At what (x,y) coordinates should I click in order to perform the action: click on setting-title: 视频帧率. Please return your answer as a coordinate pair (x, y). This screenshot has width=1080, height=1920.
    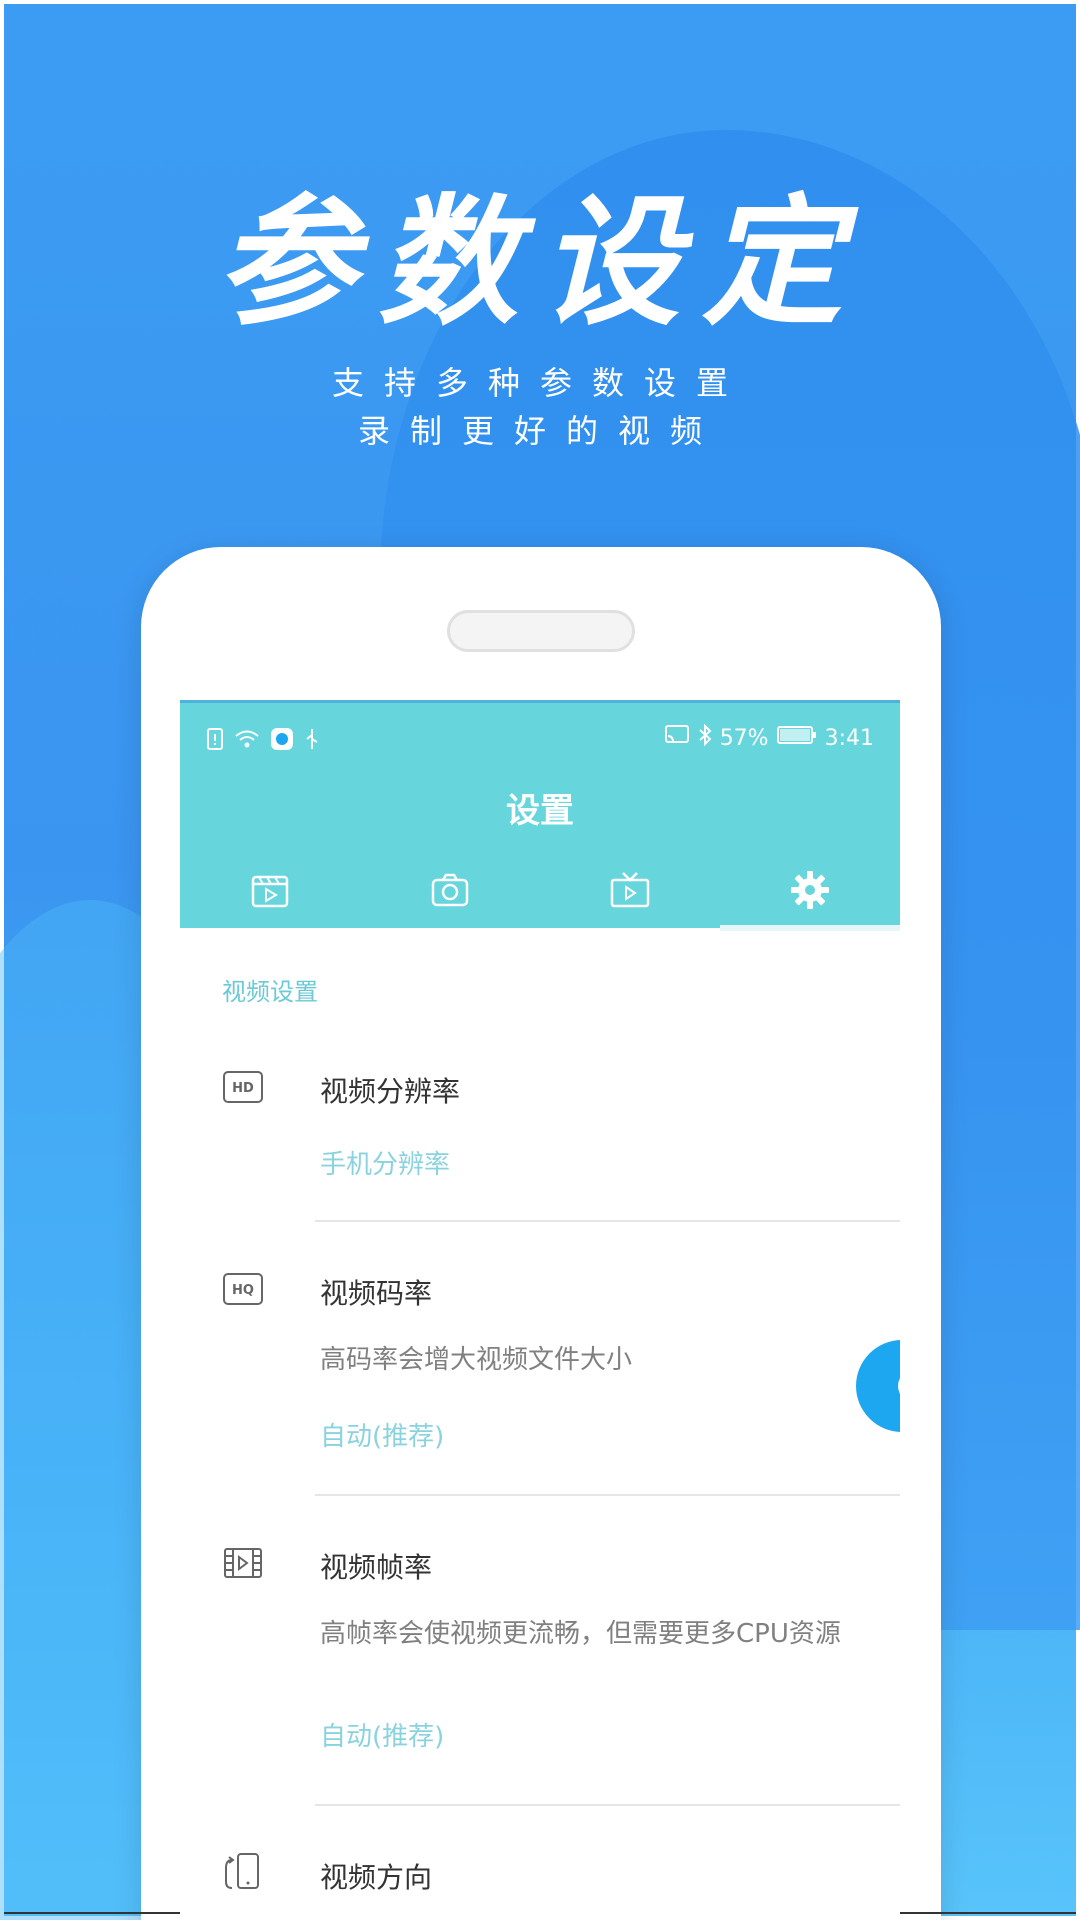
    Looking at the image, I should click on (376, 1567).